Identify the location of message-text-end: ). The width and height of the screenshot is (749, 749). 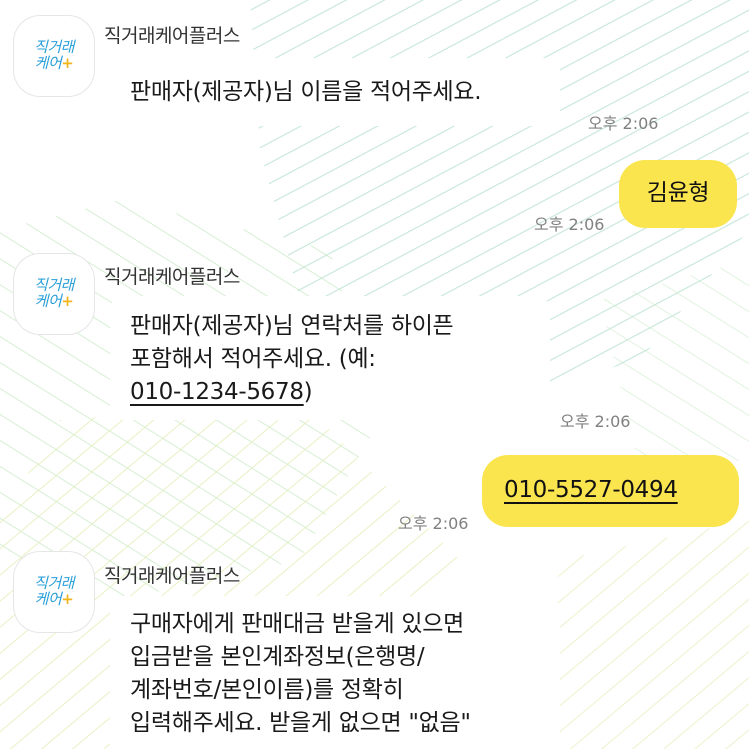
(308, 392).